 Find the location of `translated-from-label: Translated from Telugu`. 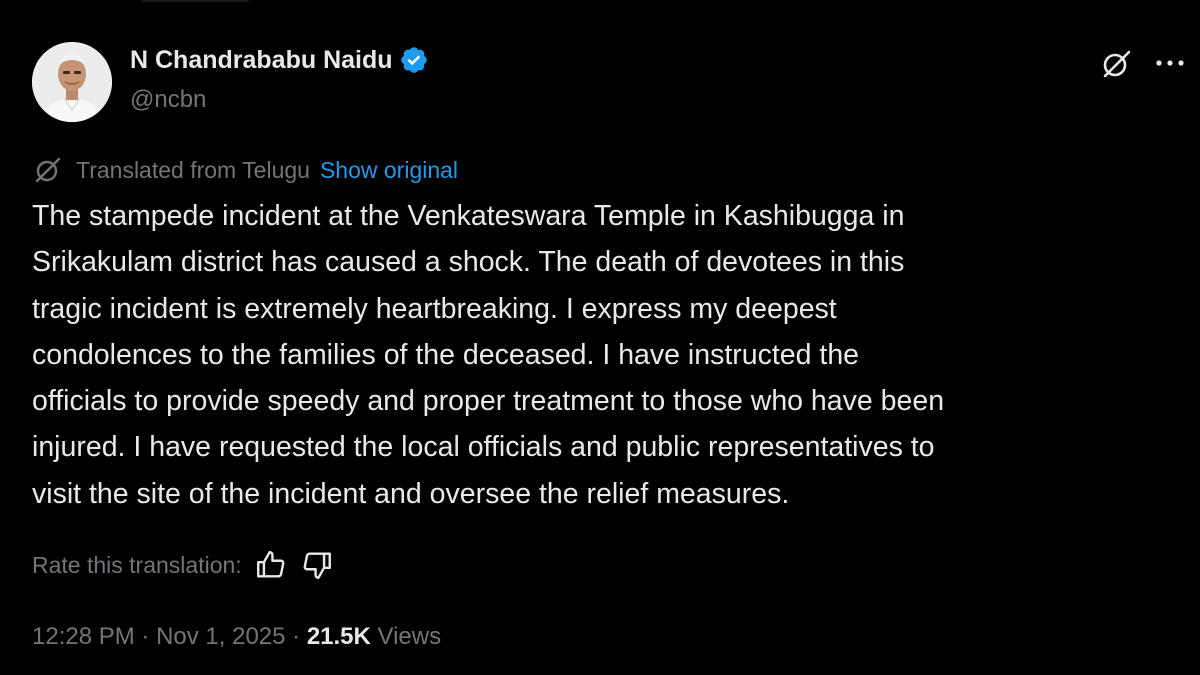

translated-from-label: Translated from Telugu is located at coordinates (193, 170).